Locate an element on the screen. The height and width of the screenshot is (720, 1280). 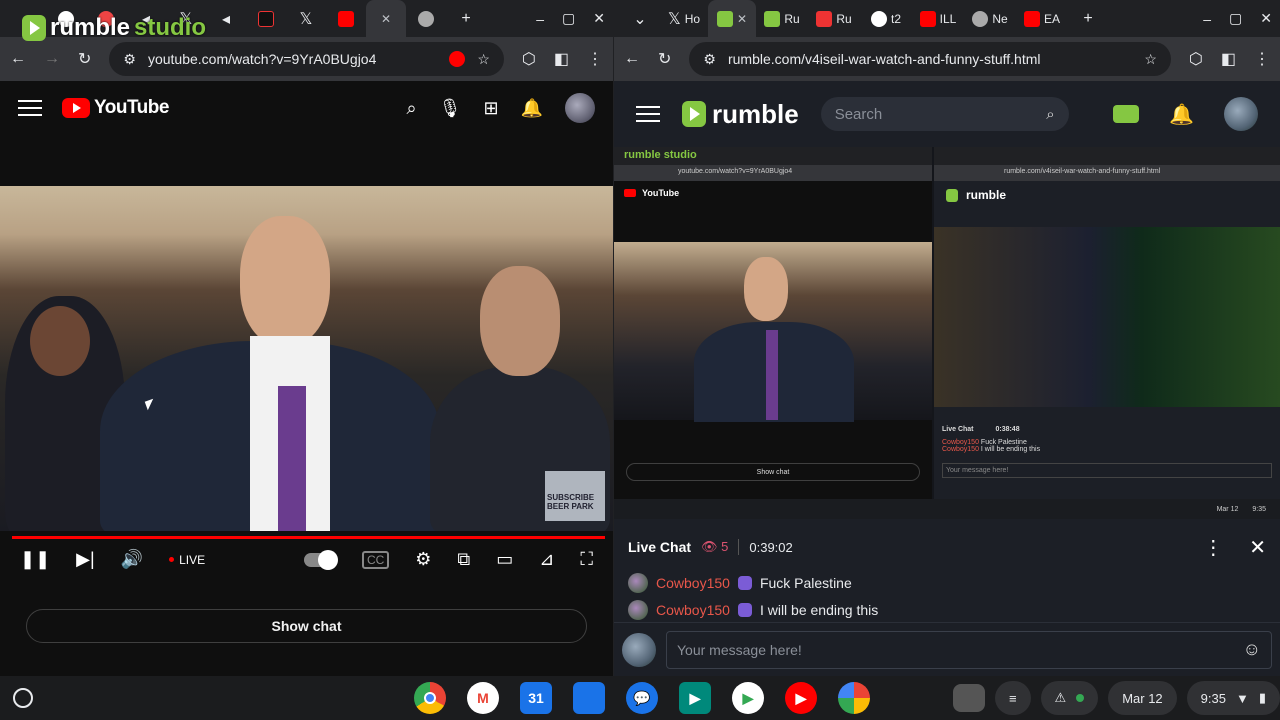
tab-r4: Ru is located at coordinates (834, 18).